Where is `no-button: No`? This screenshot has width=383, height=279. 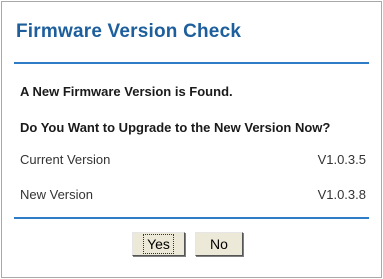
no-button: No is located at coordinates (219, 244).